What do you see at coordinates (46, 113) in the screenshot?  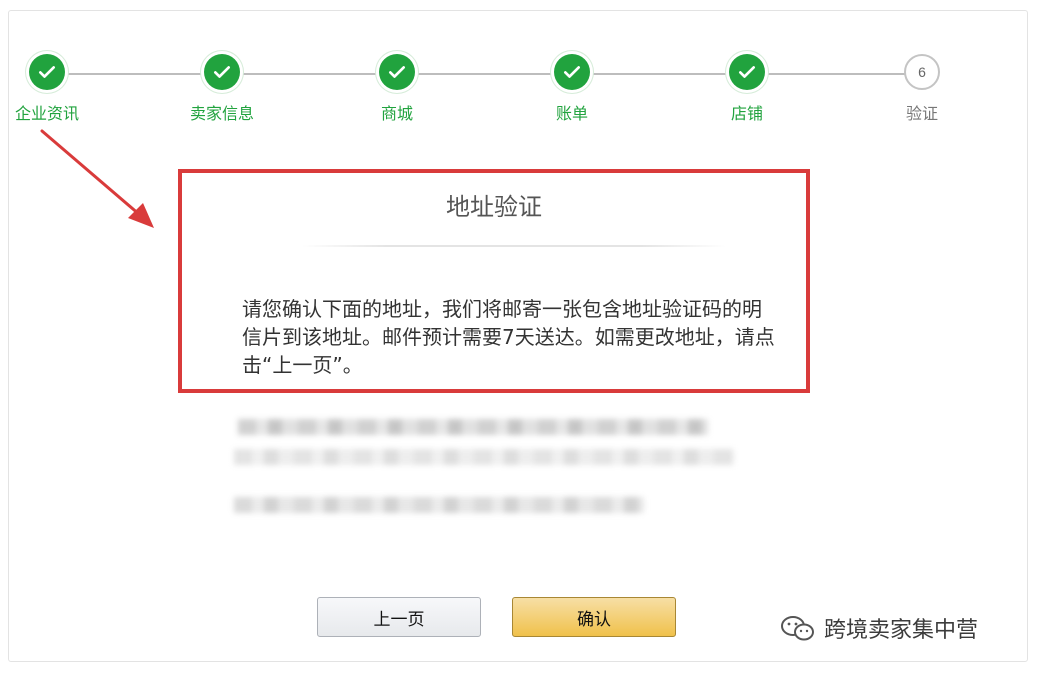 I see `step-label: 企业资讯` at bounding box center [46, 113].